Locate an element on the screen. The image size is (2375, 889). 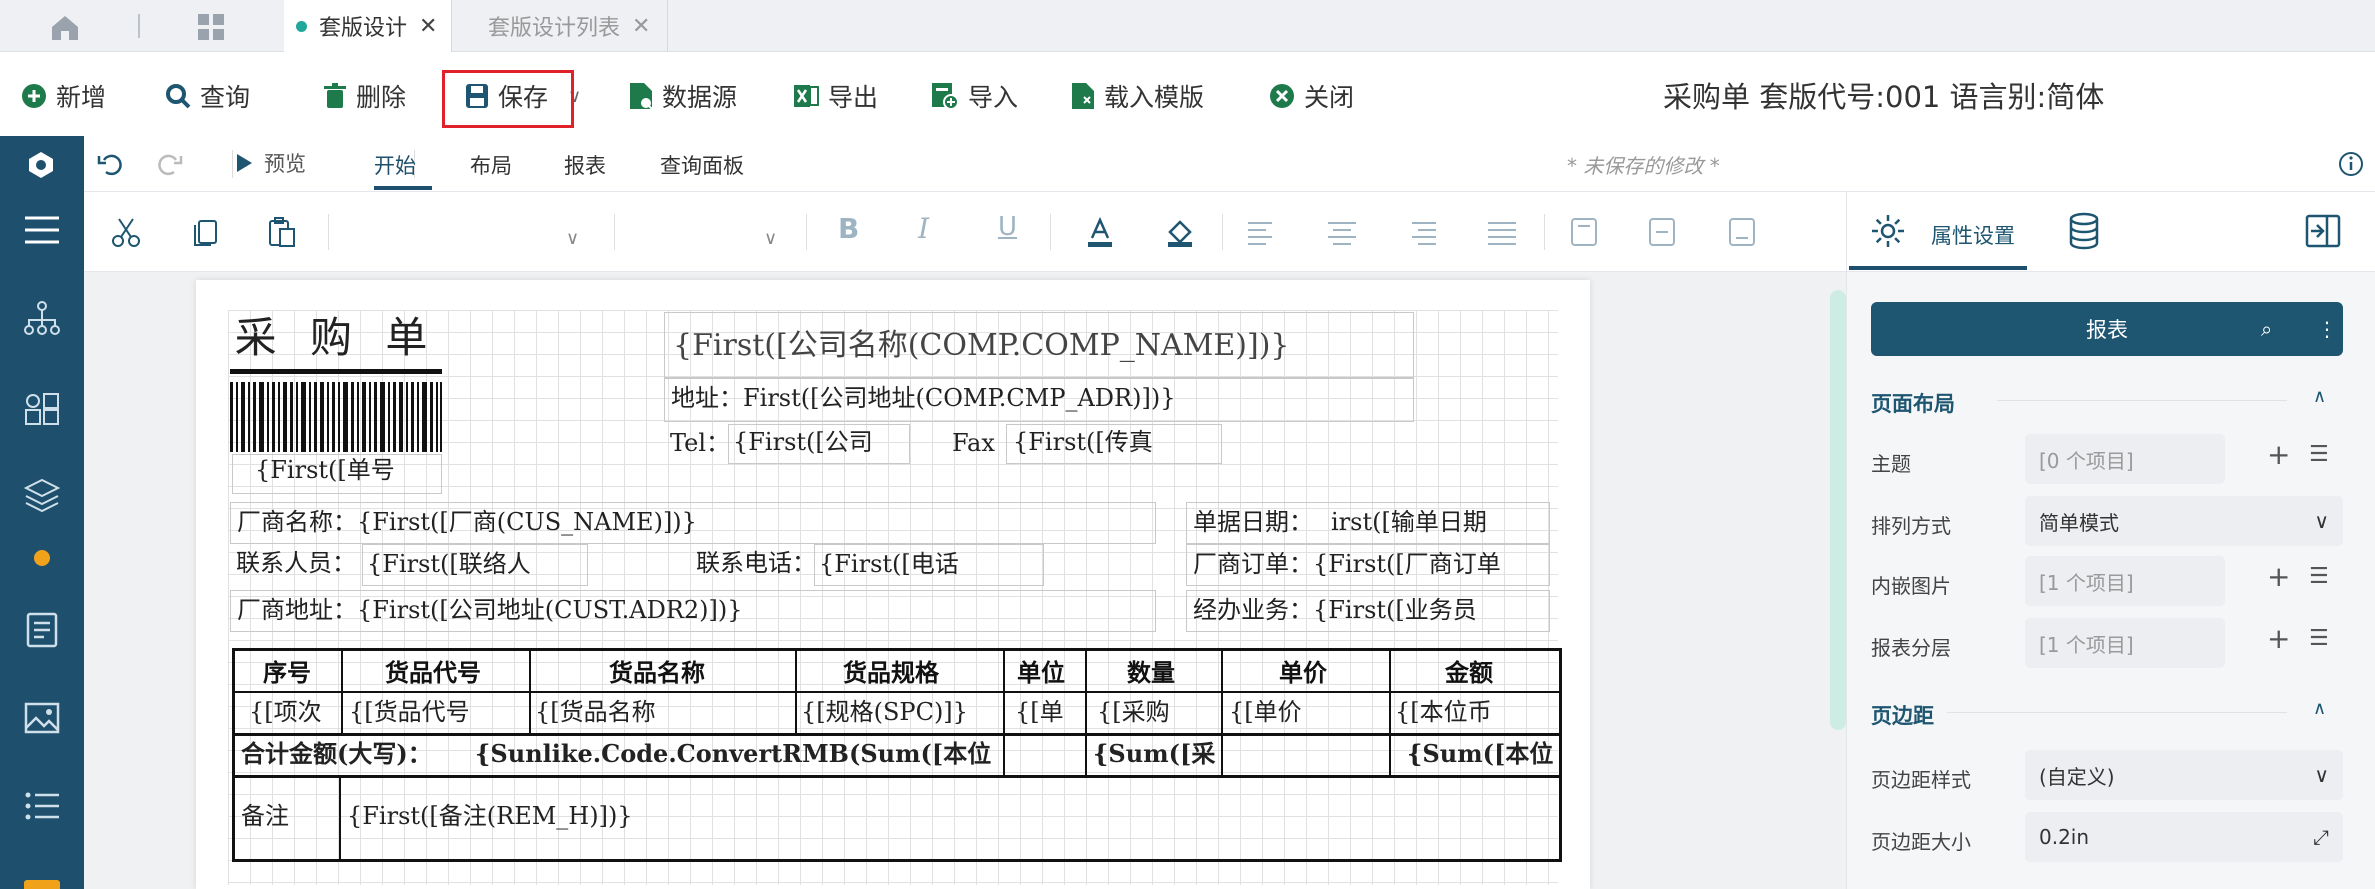
datasource-file-icon is located at coordinates (641, 96).